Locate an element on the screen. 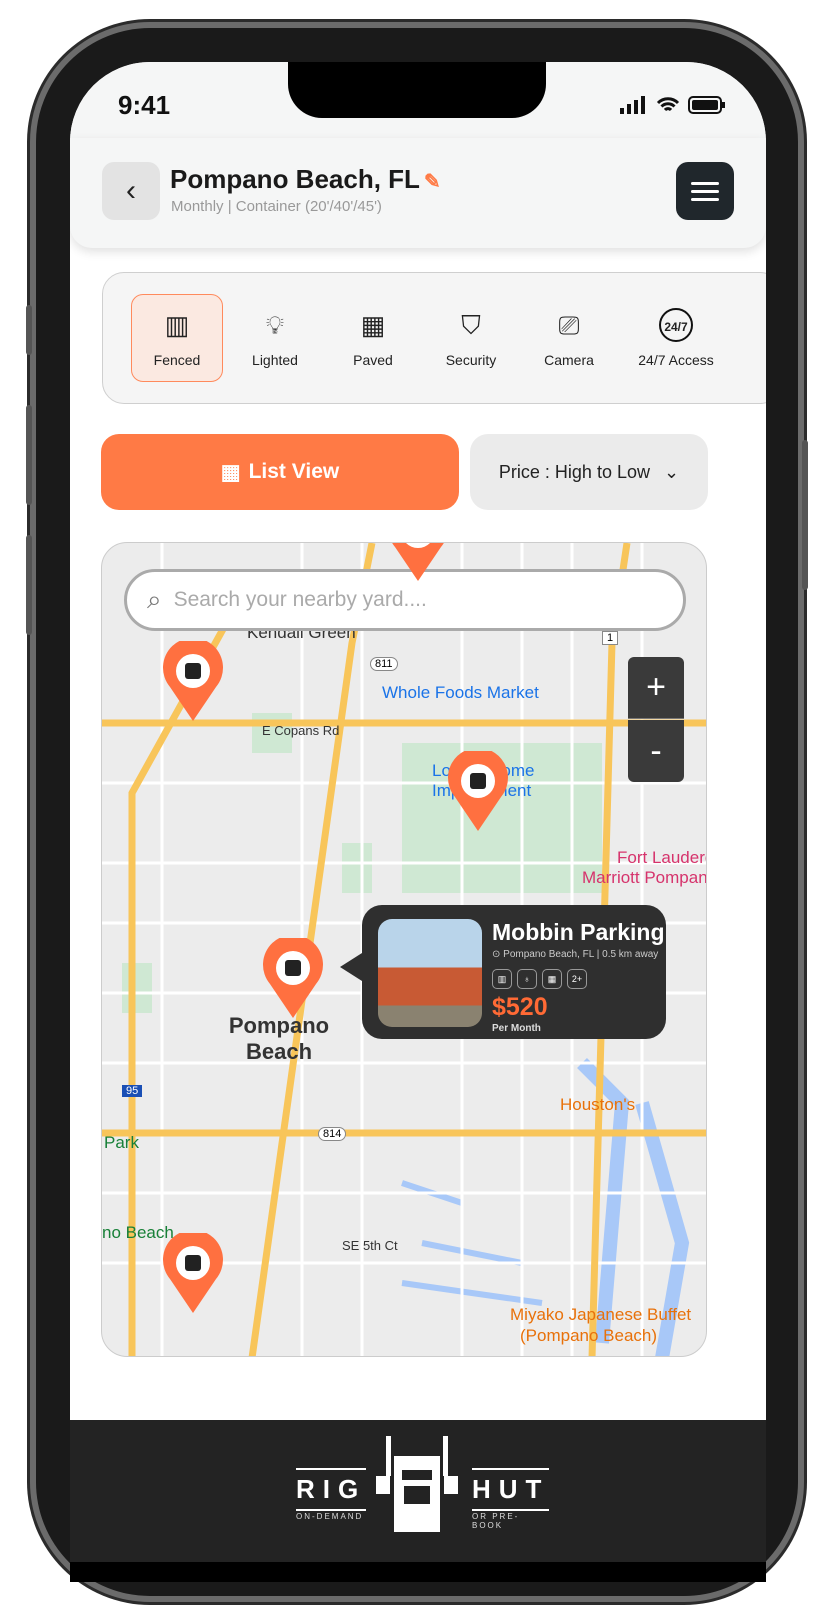 The height and width of the screenshot is (1624, 834). location-pin-icon: ⊙ is located at coordinates (498, 954).